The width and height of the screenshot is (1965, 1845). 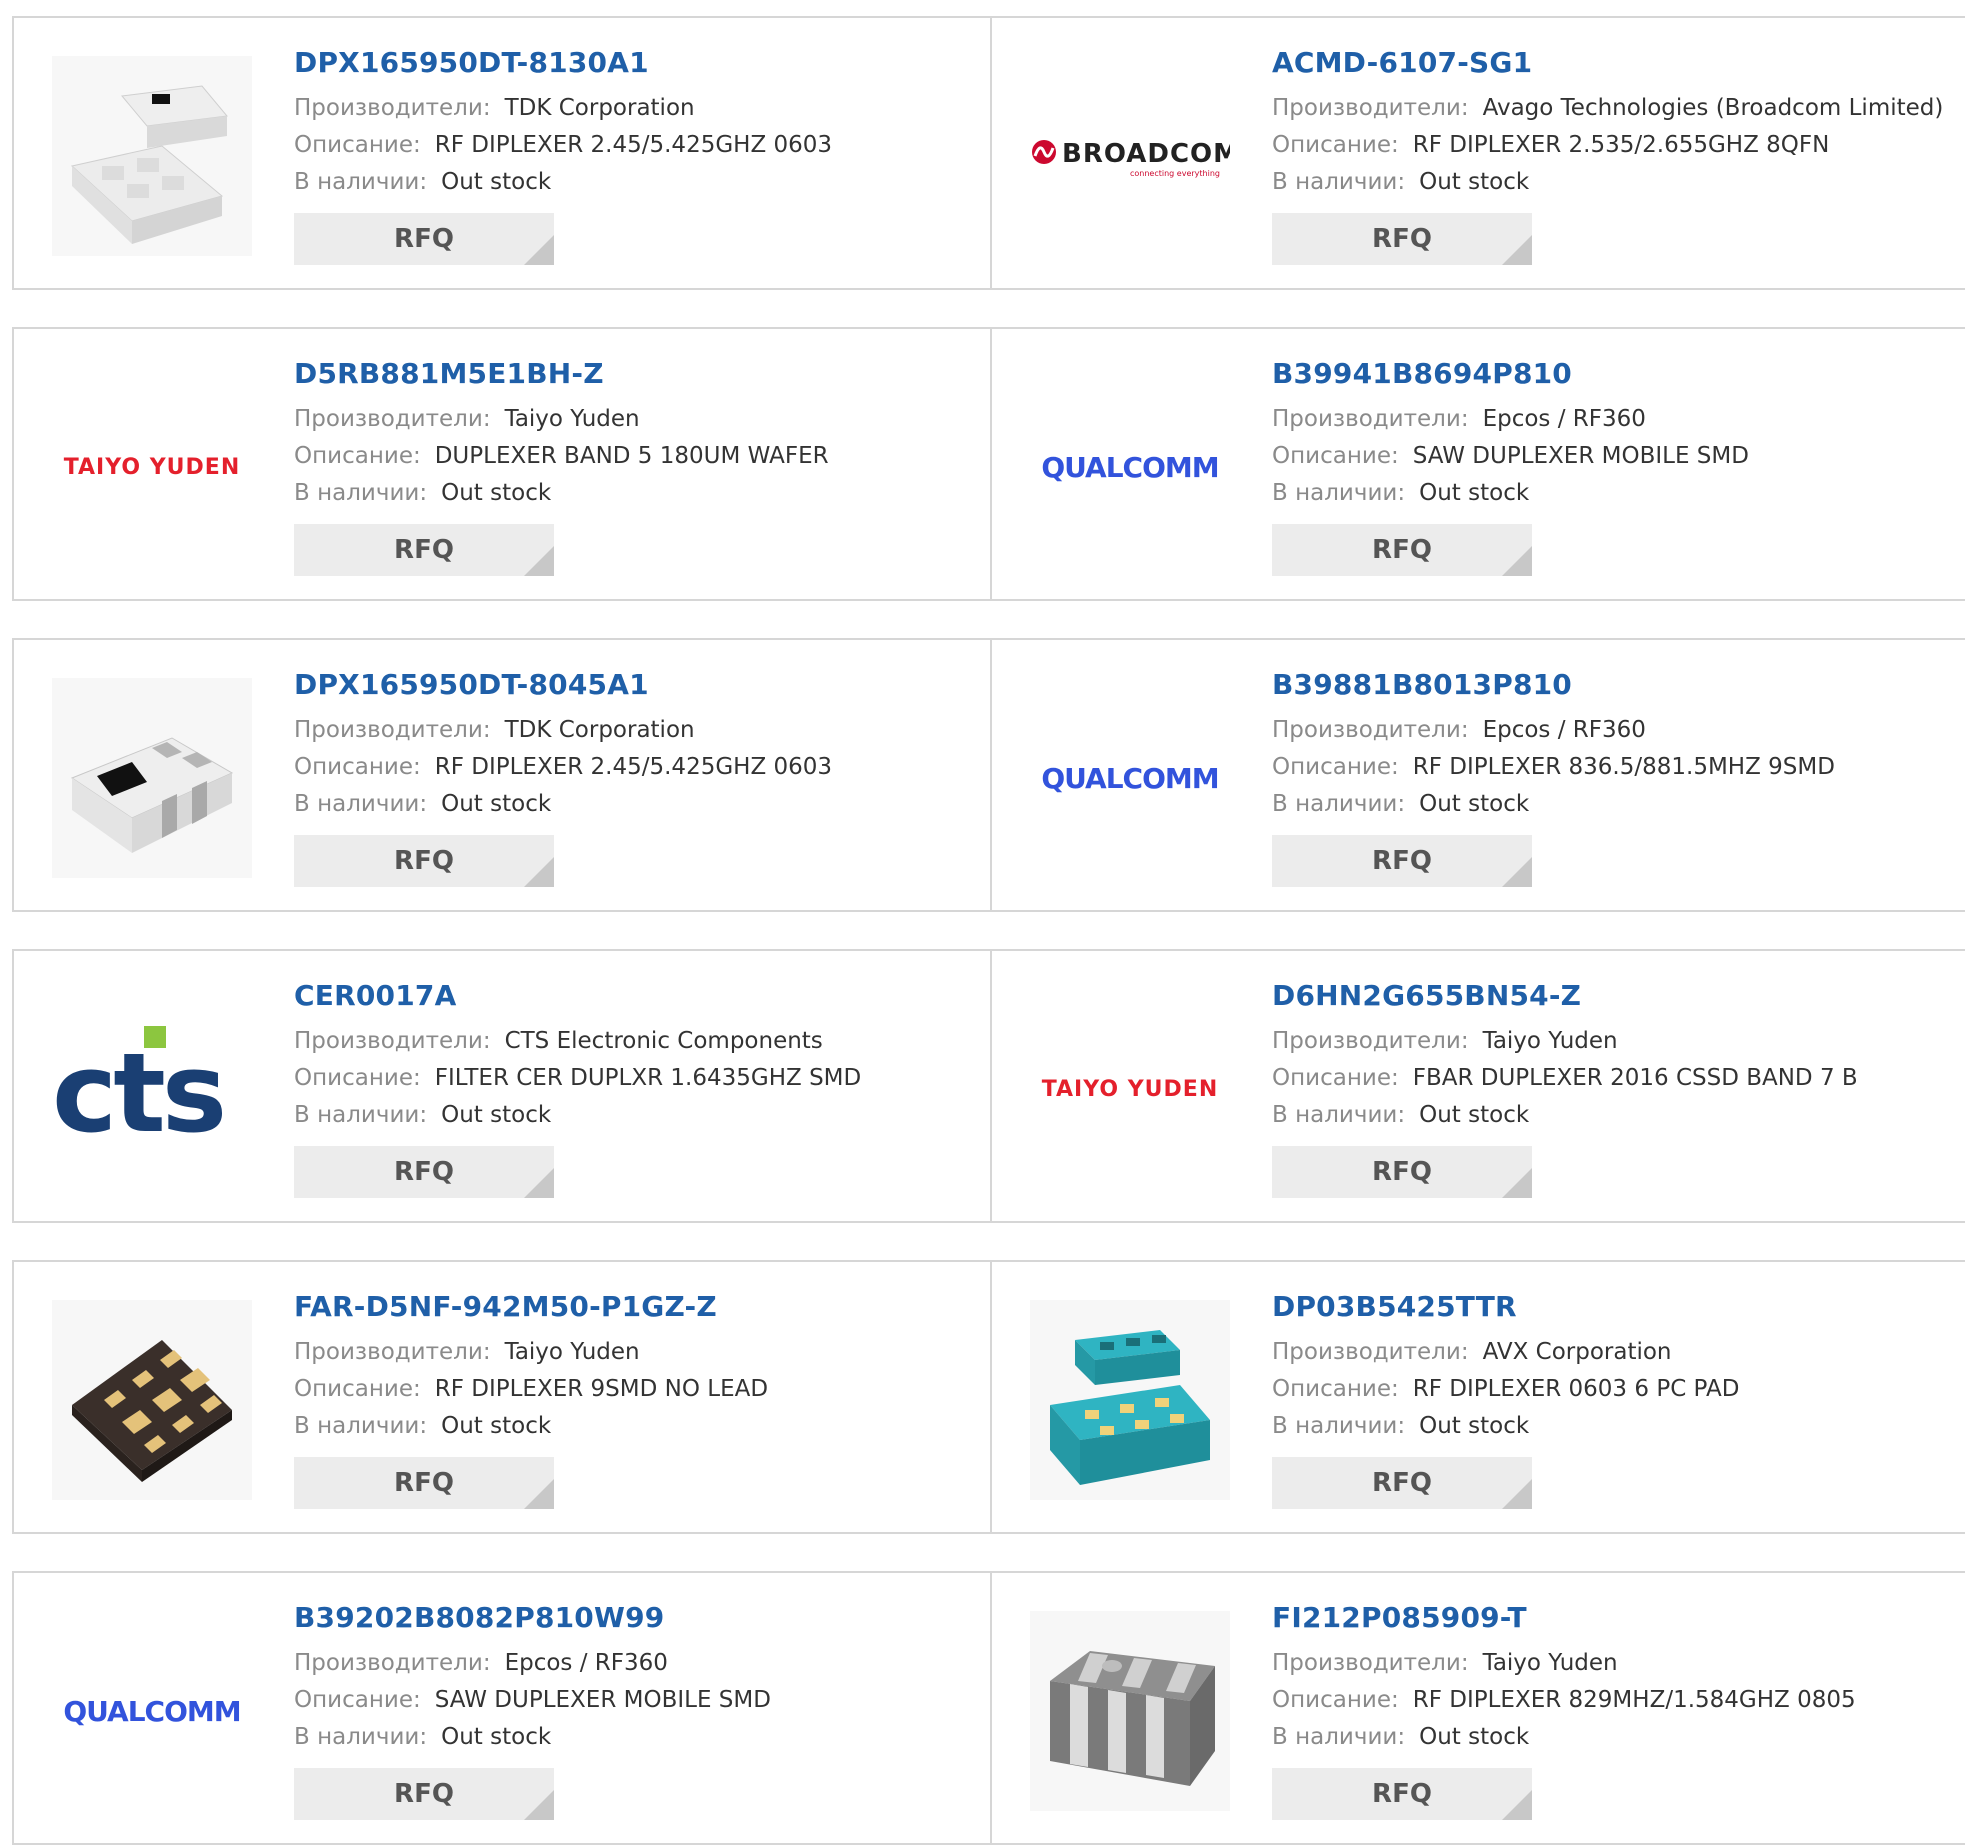 What do you see at coordinates (563, 767) in the screenshot?
I see `description-row: Описание: RF DIPLEXER 2.45/5.425GHZ 0603` at bounding box center [563, 767].